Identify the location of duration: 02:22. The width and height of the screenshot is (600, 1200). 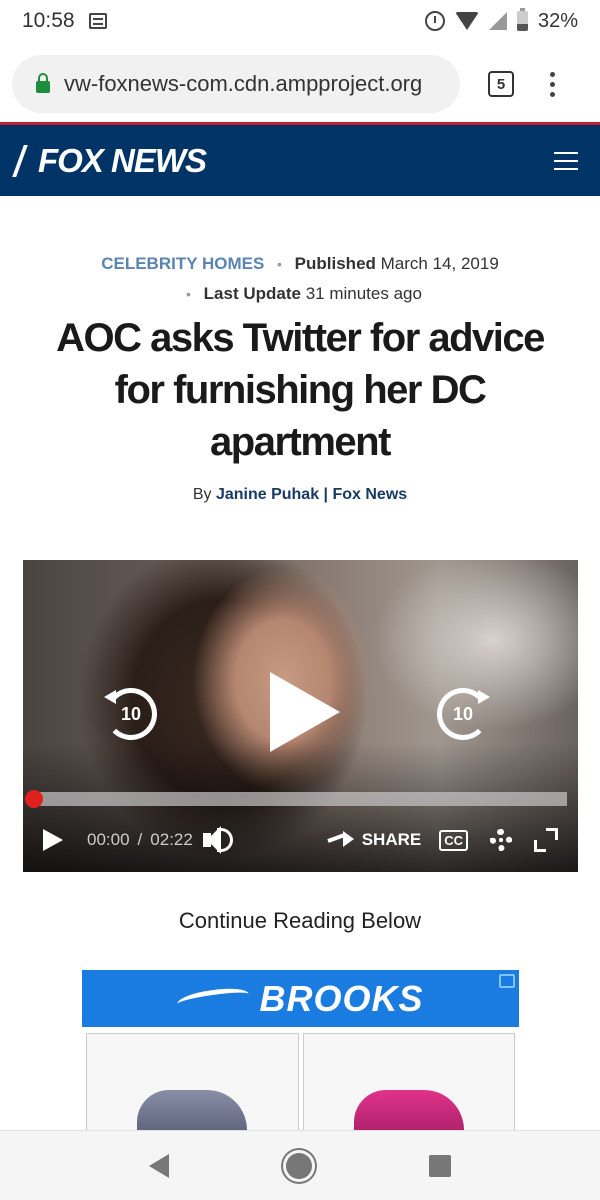
(171, 839).